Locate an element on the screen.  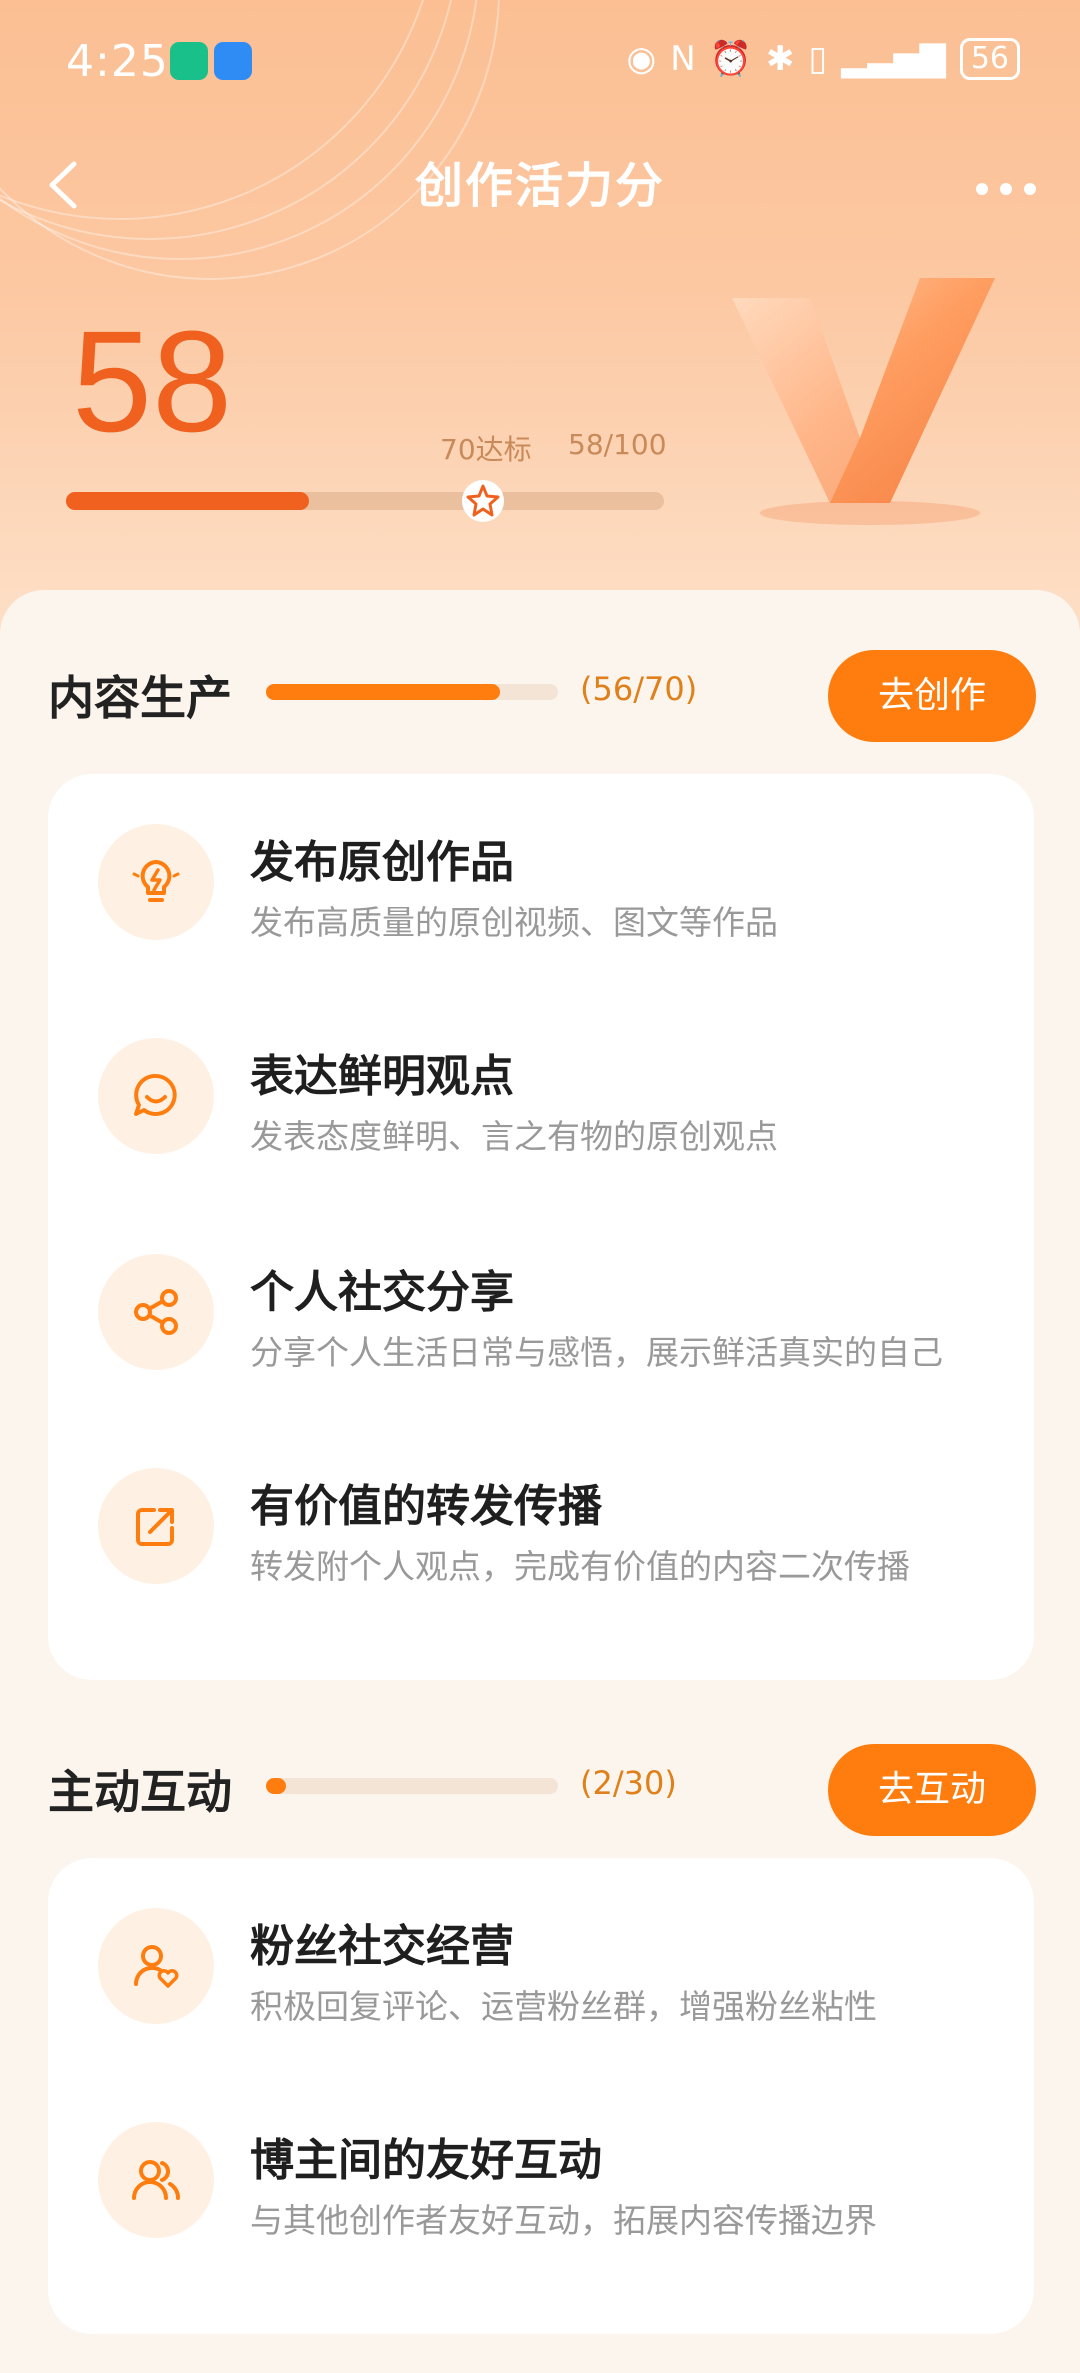
list-item: 博主间的友好互动 与其他创作者友好互动，拓展内容传播边界 is located at coordinates (541, 2186).